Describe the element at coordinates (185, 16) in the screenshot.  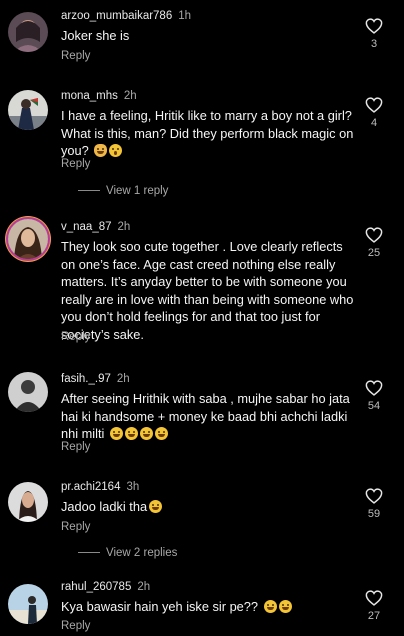
I see `timestamp: 1h` at that location.